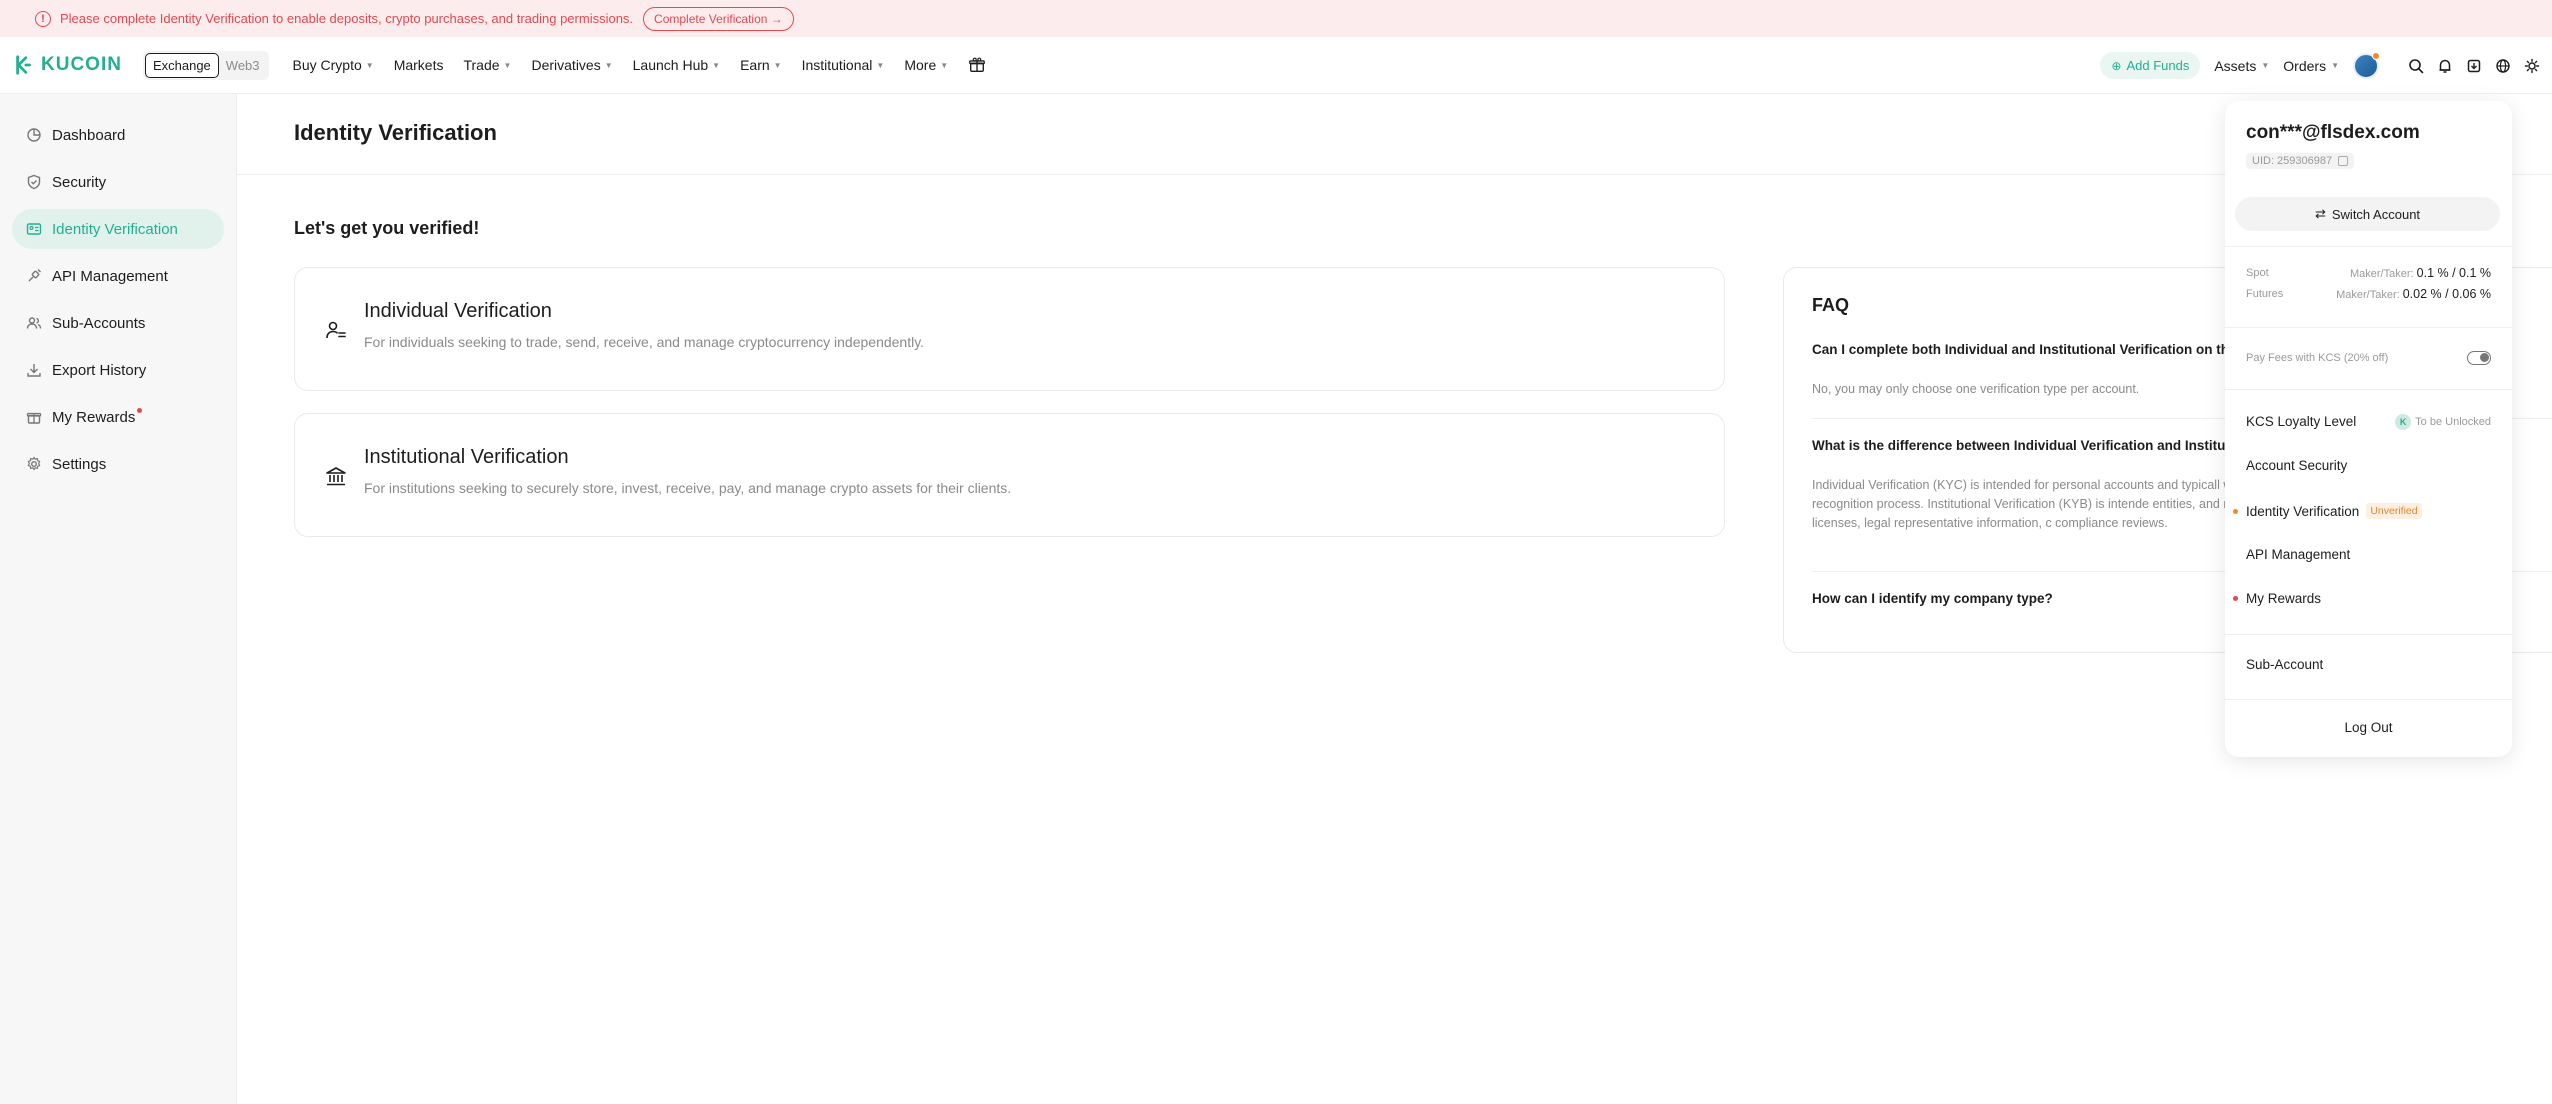 This screenshot has width=2552, height=1104. Describe the element at coordinates (99, 370) in the screenshot. I see `sidebar-item-label: Export History` at that location.